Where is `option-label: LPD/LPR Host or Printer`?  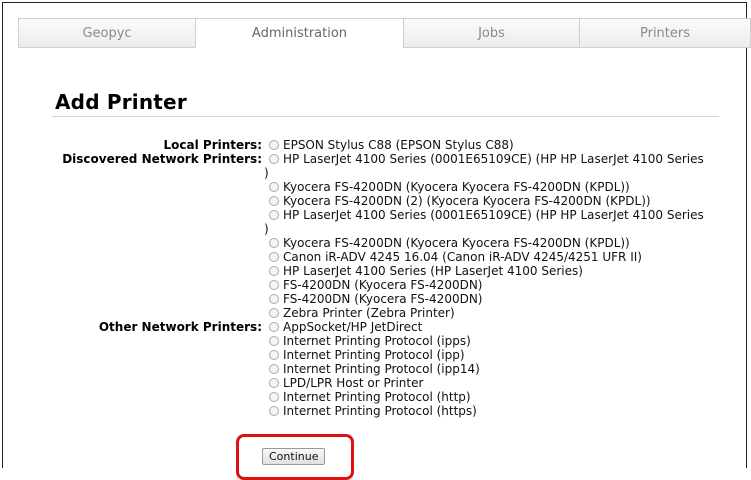 option-label: LPD/LPR Host or Printer is located at coordinates (353, 383).